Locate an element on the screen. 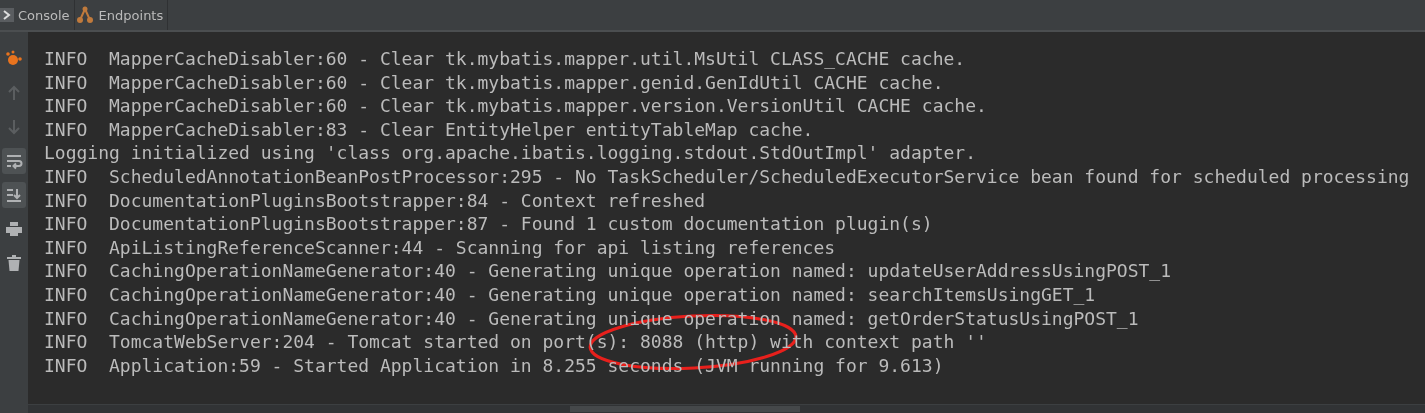  scroll-to-end-icon is located at coordinates (14, 195).